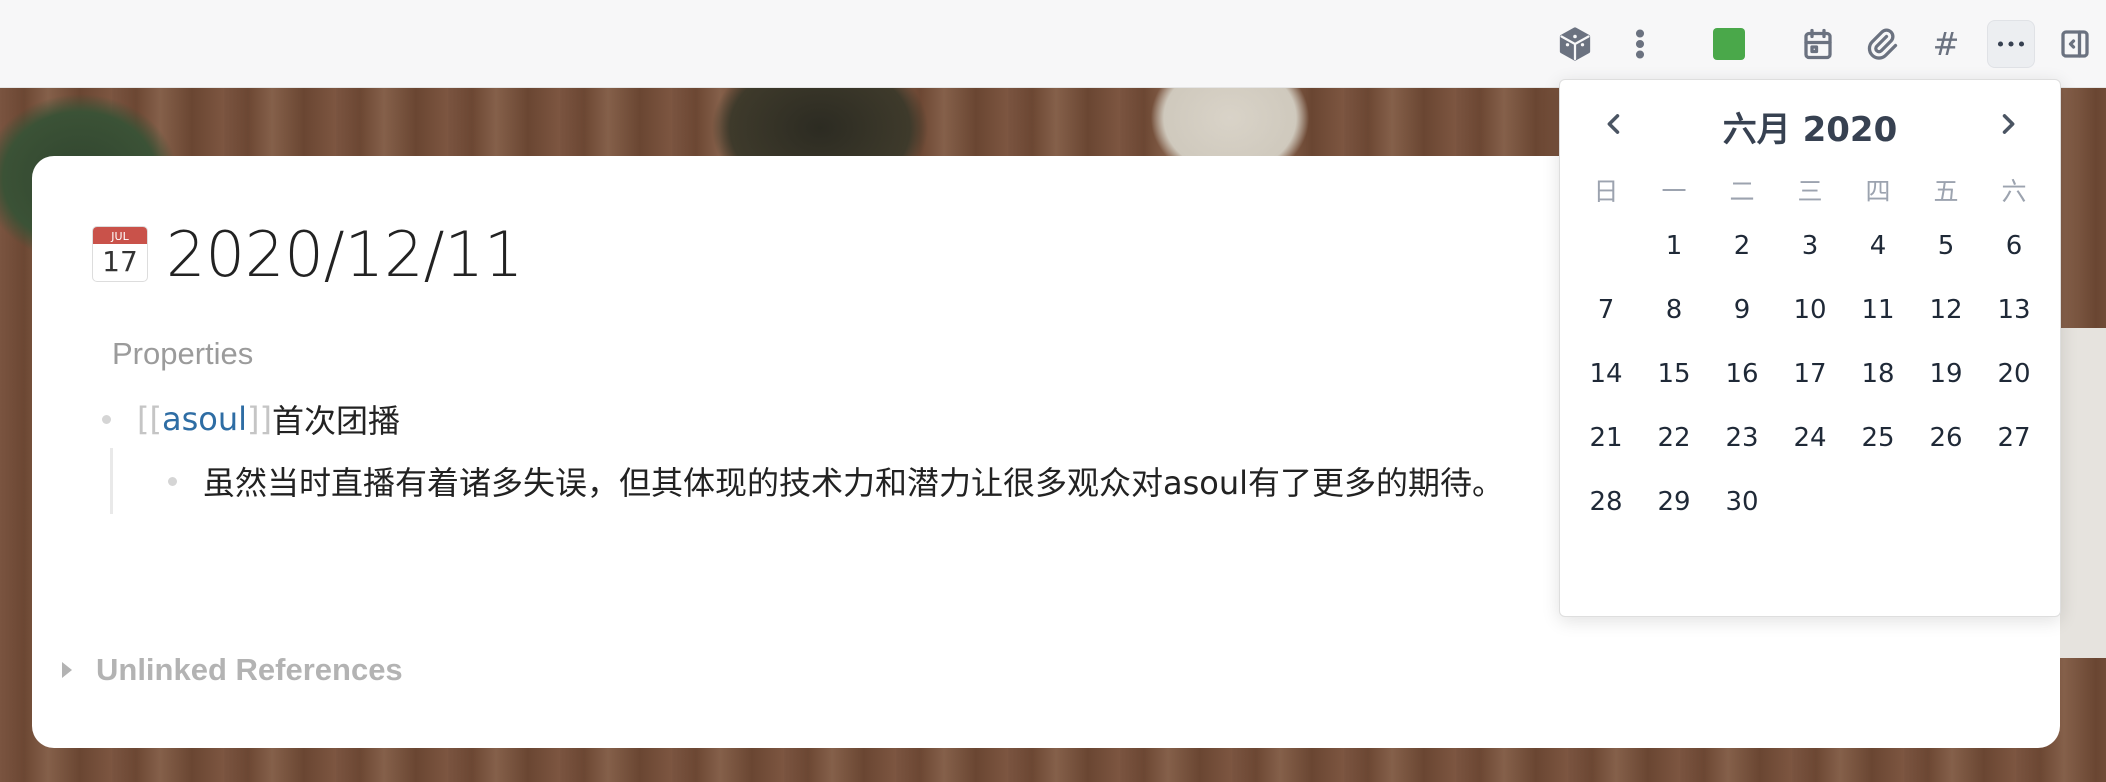 The width and height of the screenshot is (2106, 782). What do you see at coordinates (1674, 438) in the screenshot?
I see `day-cell: 22` at bounding box center [1674, 438].